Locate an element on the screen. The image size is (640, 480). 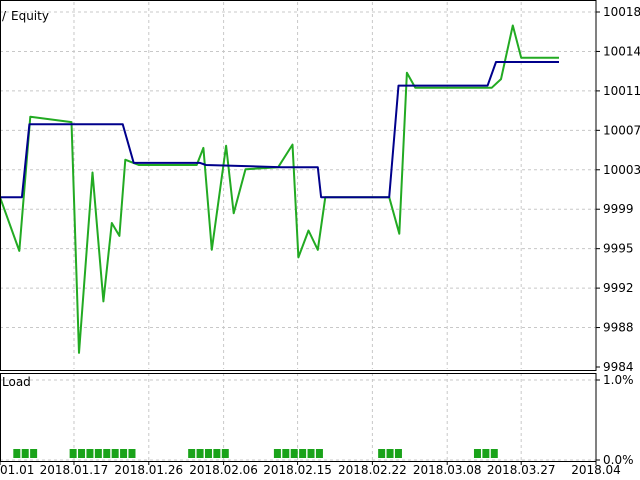
y-tick-label: 10014 is located at coordinates (621, 51).